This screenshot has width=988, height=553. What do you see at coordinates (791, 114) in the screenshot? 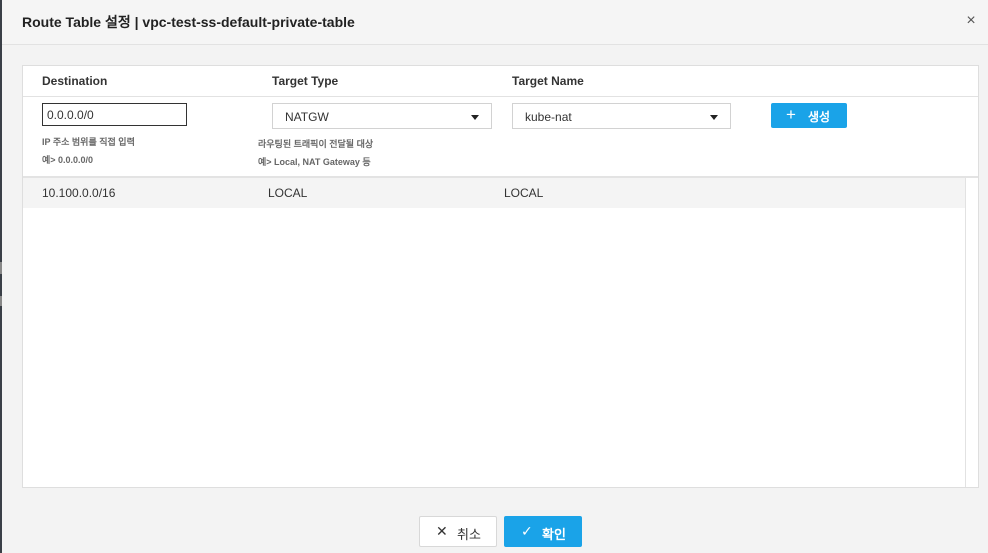
I see `plus-icon: +` at bounding box center [791, 114].